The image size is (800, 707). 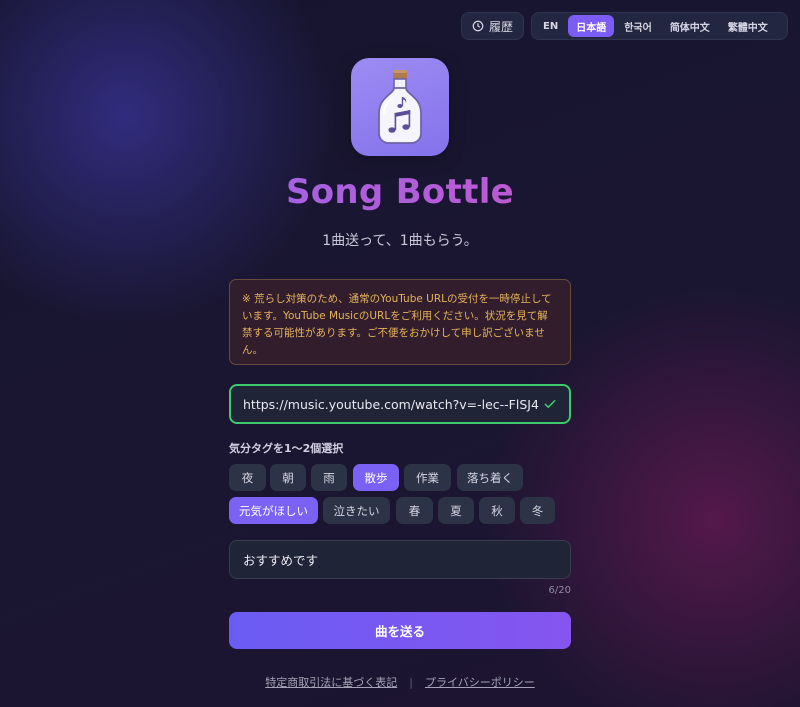 I want to click on lang-ja-button: 日本語, so click(x=591, y=26).